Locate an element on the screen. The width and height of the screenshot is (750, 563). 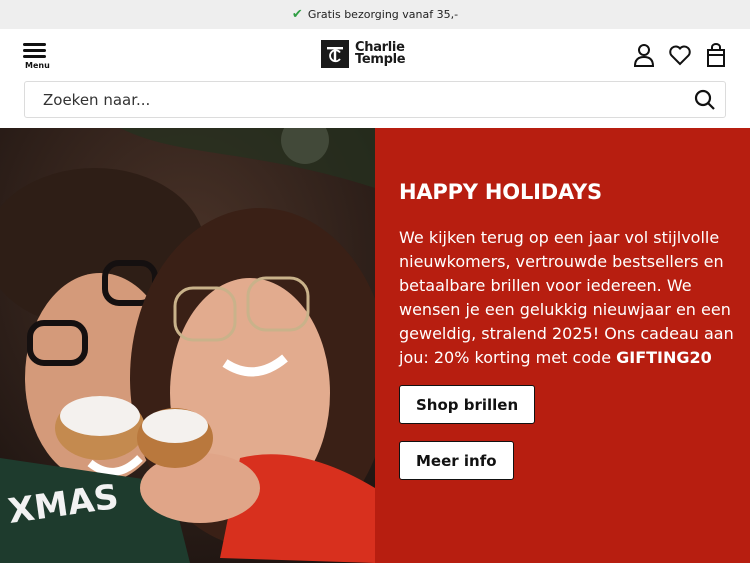
menu-button: Menu is located at coordinates (37, 57).